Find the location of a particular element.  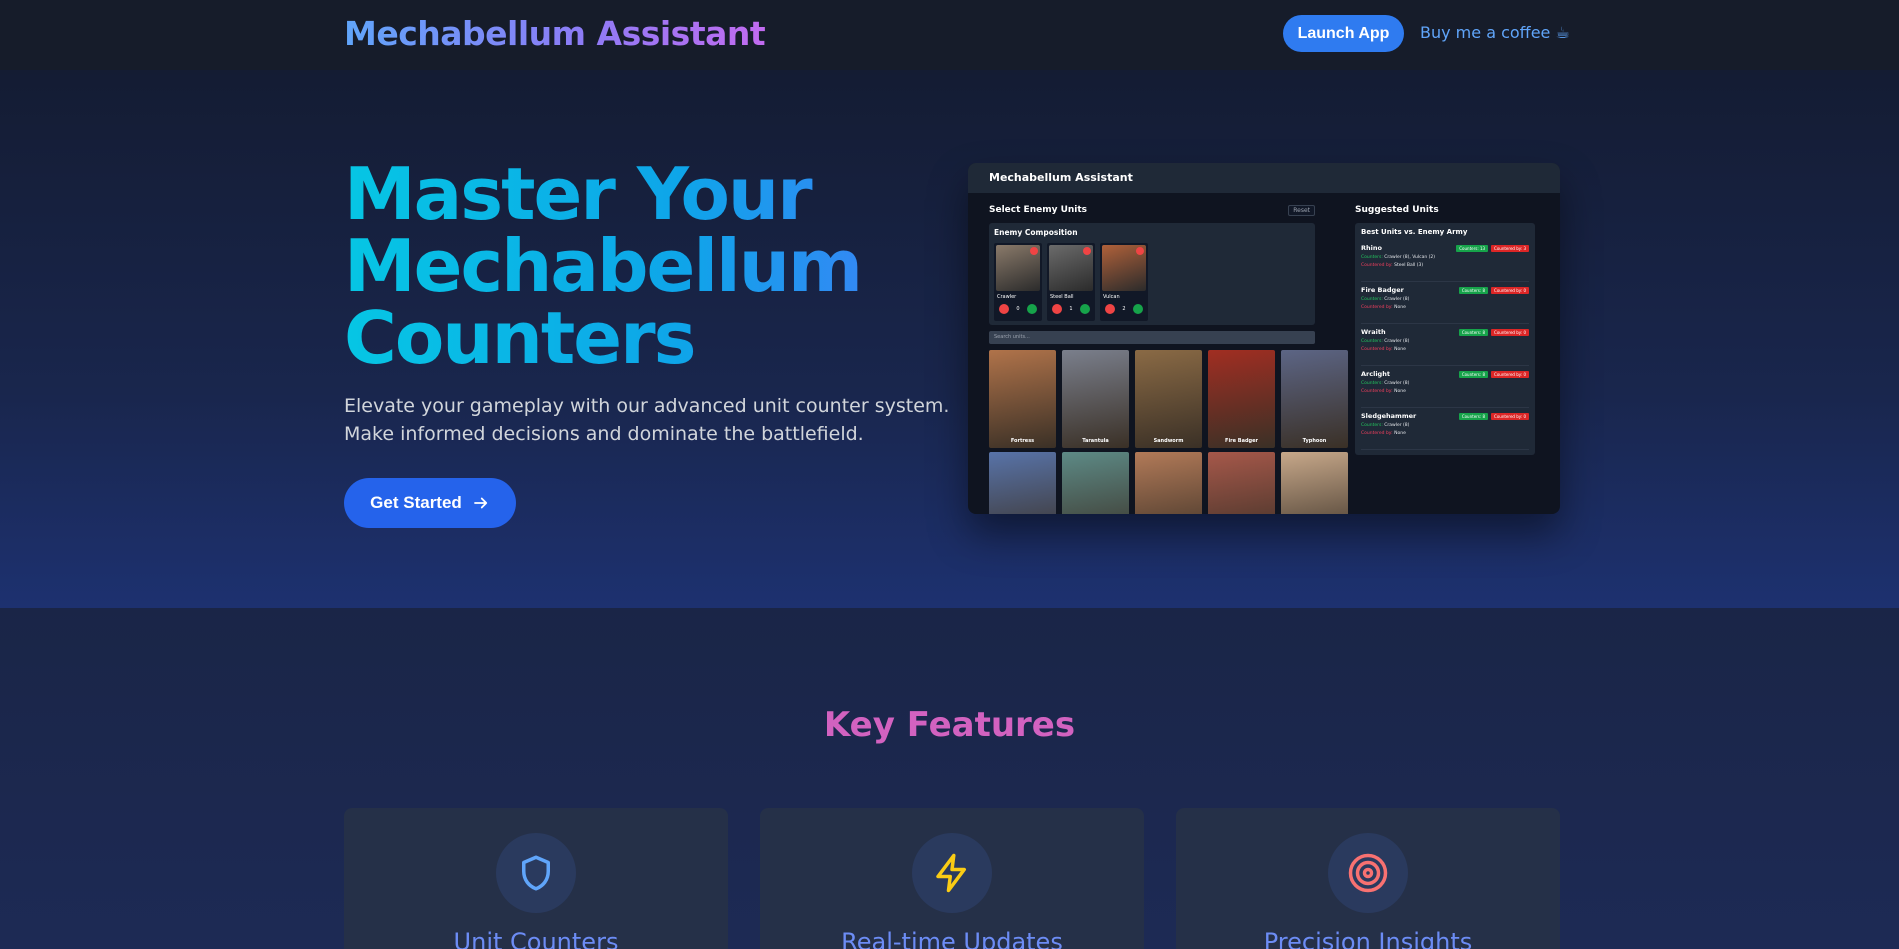

feature-title: Precision Insights is located at coordinates (1368, 938).